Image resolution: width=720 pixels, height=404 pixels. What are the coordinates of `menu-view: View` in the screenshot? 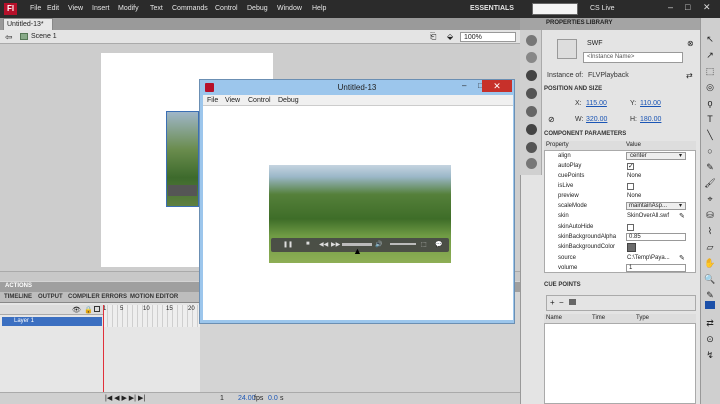 It's located at (75, 8).